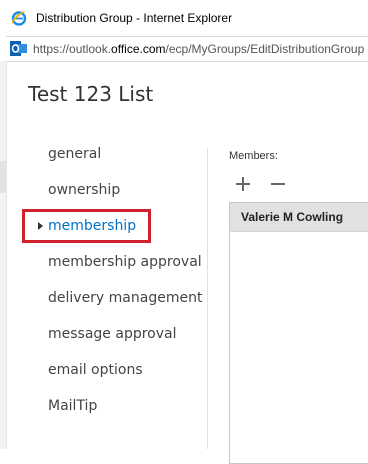 The height and width of the screenshot is (464, 368). What do you see at coordinates (72, 49) in the screenshot?
I see `url-prefix: https://outlook.` at bounding box center [72, 49].